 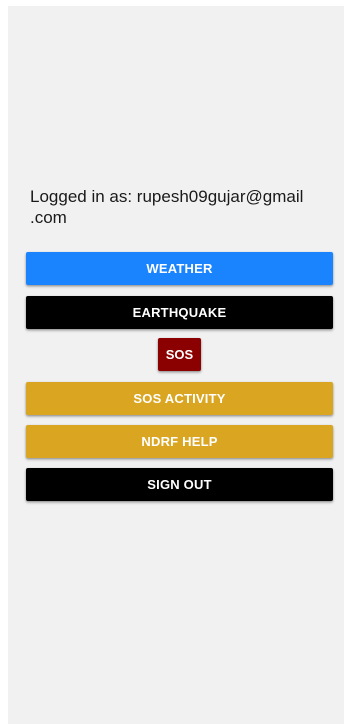 I want to click on earthquake-button: EARTHQUAKE, so click(x=179, y=312).